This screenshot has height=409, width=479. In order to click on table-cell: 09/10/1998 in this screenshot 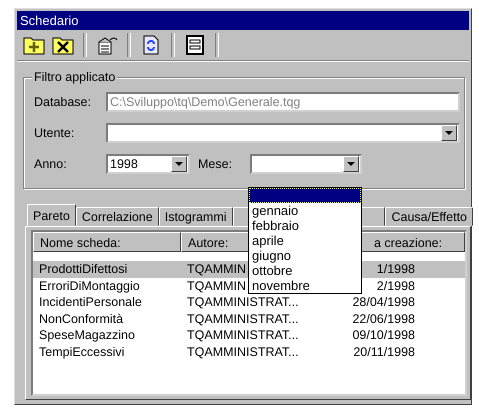, I will do `click(383, 335)`.